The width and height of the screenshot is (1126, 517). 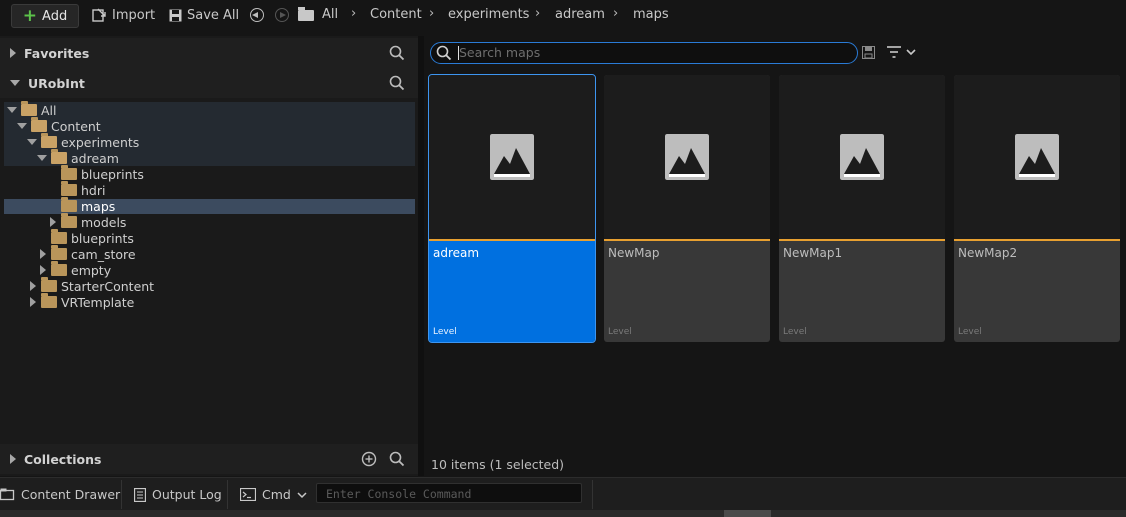 What do you see at coordinates (498, 464) in the screenshot?
I see `item-count-status: 10 items (1 selected)` at bounding box center [498, 464].